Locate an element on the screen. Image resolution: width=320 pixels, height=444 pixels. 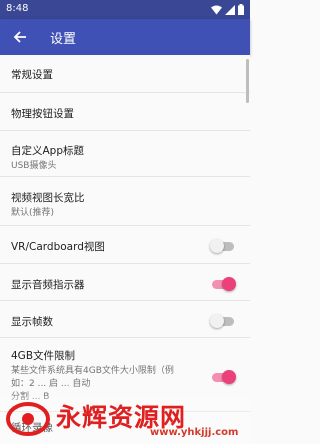
item-summary-line2: 如：2 ... 启 ... 自动 is located at coordinates (51, 384).